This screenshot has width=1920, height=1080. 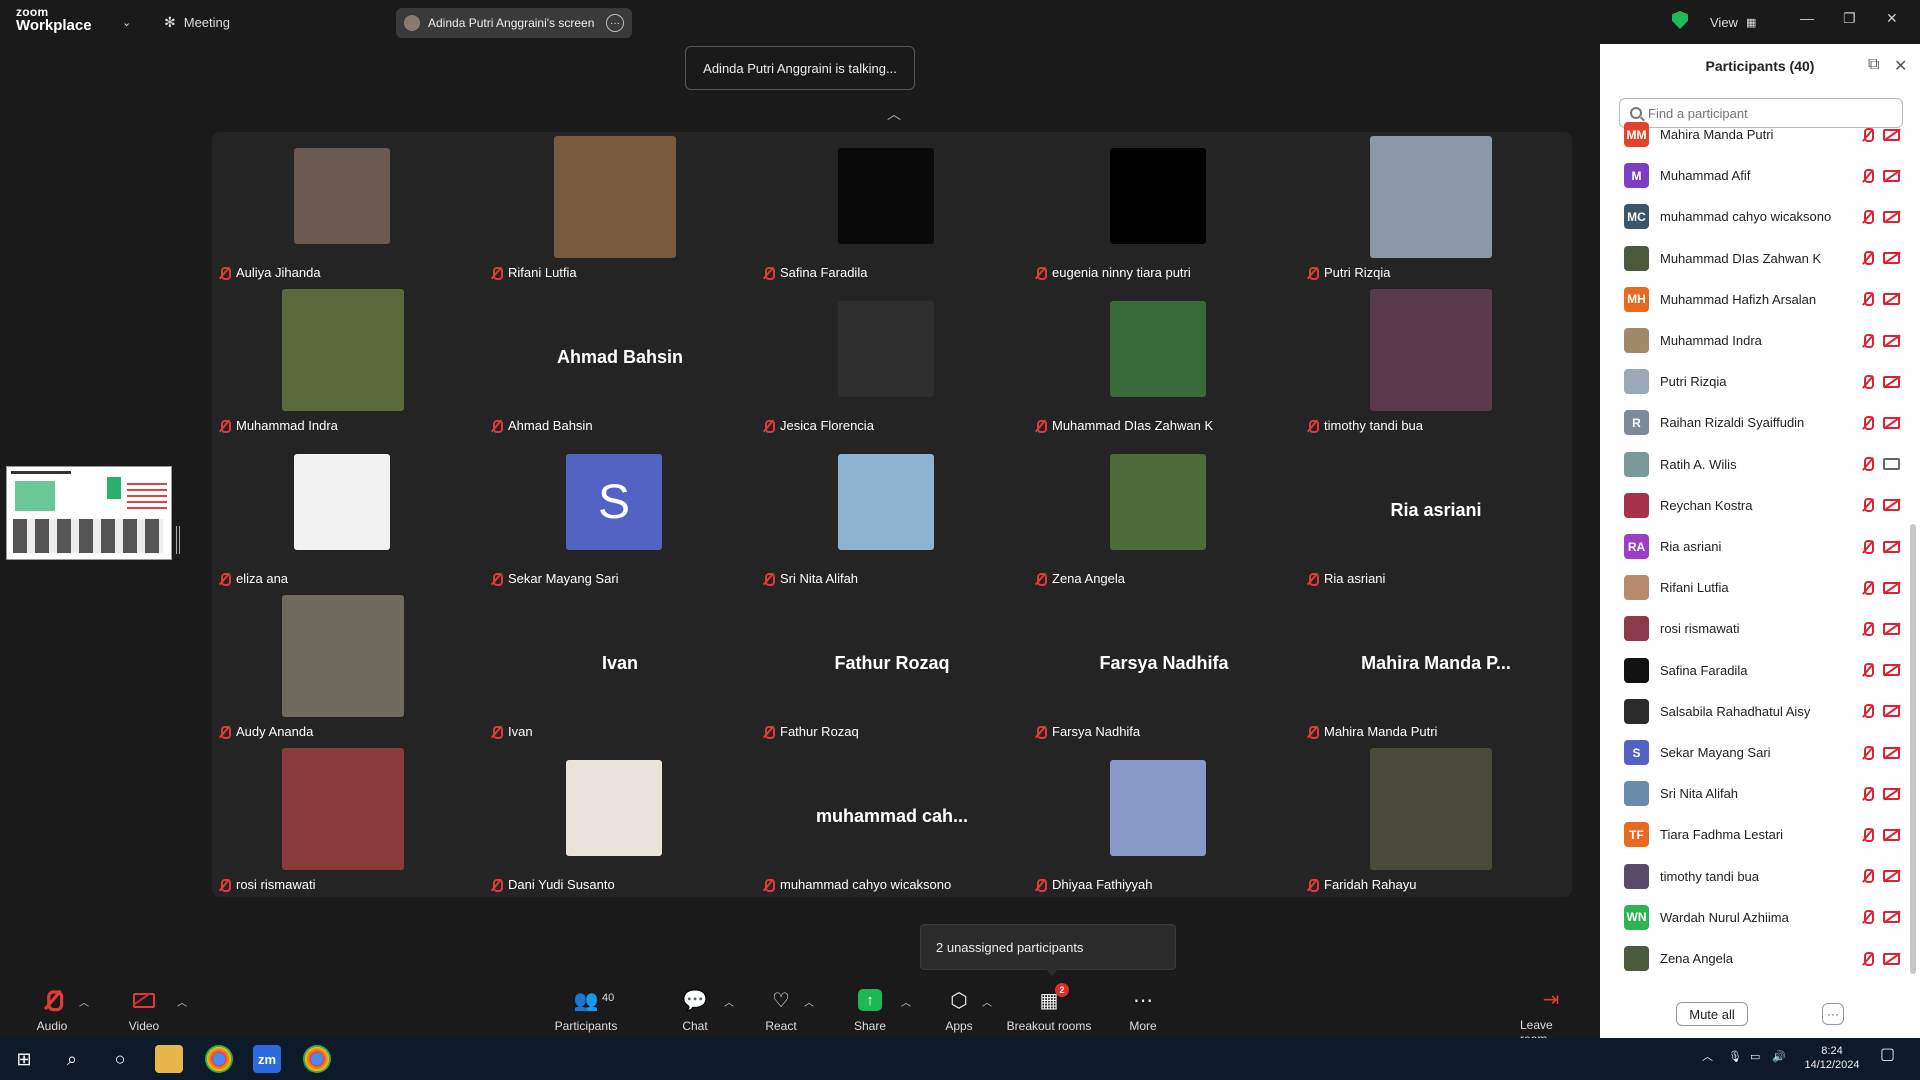 I want to click on shield-icon, so click(x=1680, y=20).